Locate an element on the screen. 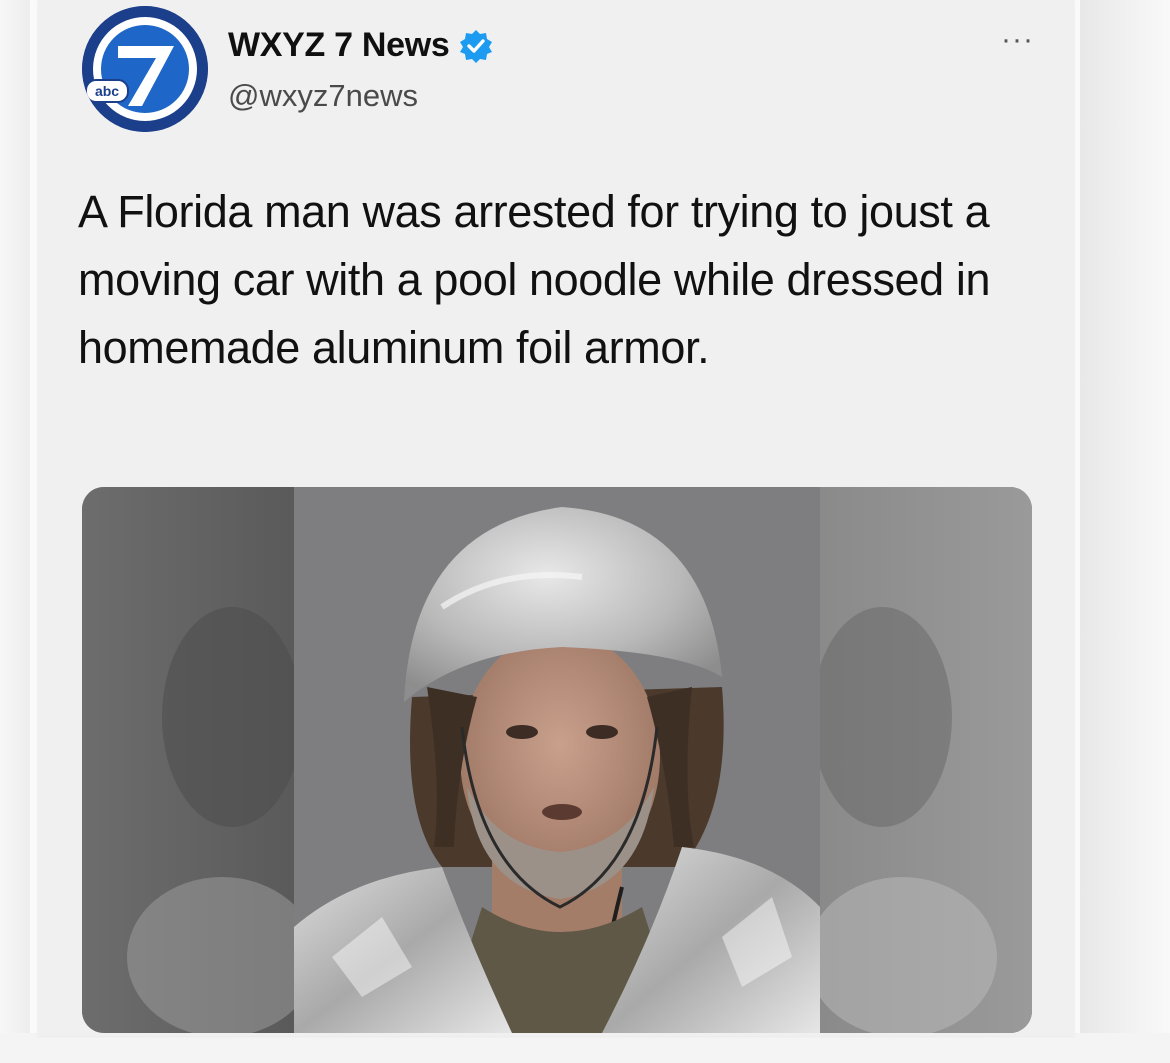  background-bottom-edge is located at coordinates (585, 1048).